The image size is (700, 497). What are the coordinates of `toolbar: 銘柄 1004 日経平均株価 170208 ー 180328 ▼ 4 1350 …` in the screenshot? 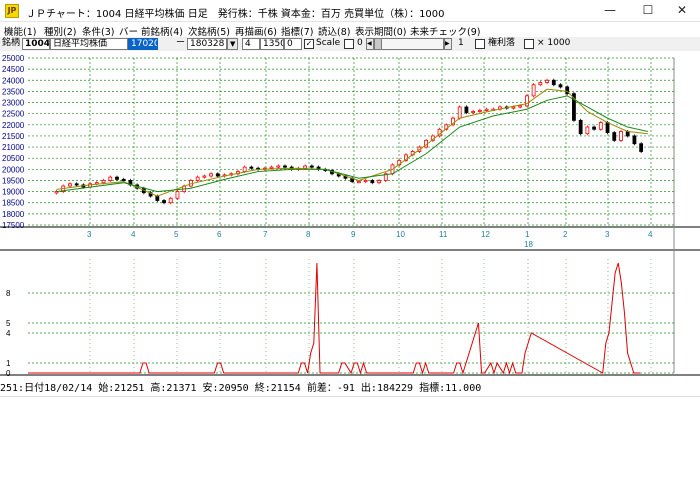 It's located at (350, 44).